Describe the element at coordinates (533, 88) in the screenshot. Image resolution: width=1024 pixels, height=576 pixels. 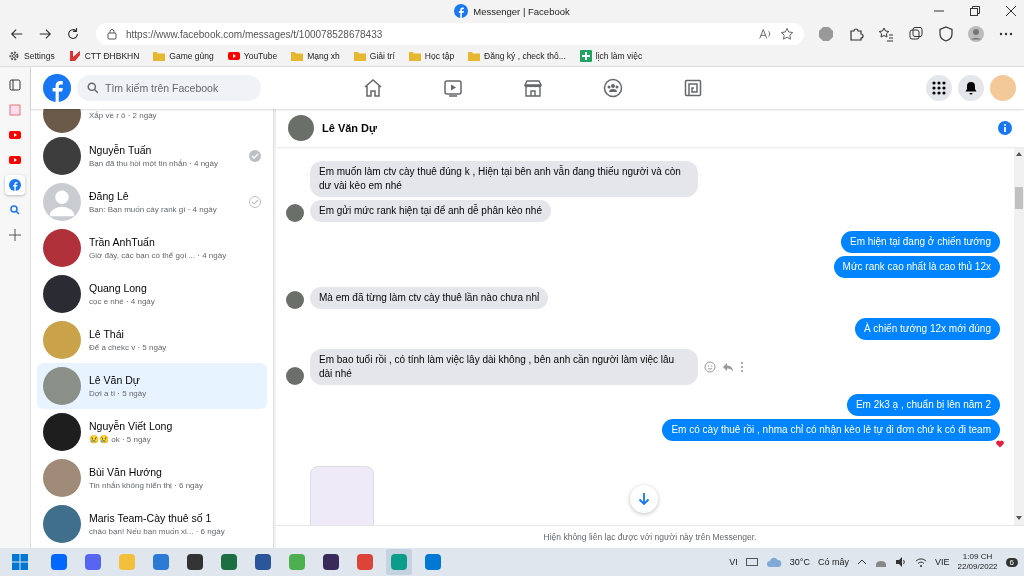
I see `store-icon` at that location.